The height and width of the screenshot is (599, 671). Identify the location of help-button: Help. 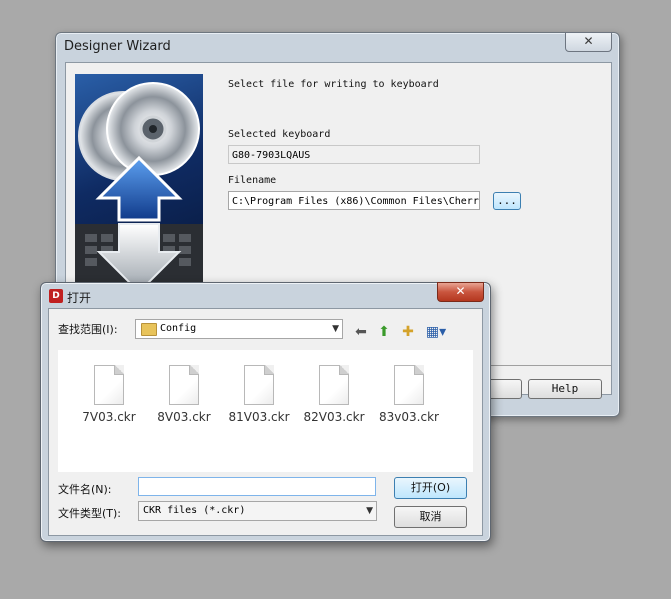
(565, 389).